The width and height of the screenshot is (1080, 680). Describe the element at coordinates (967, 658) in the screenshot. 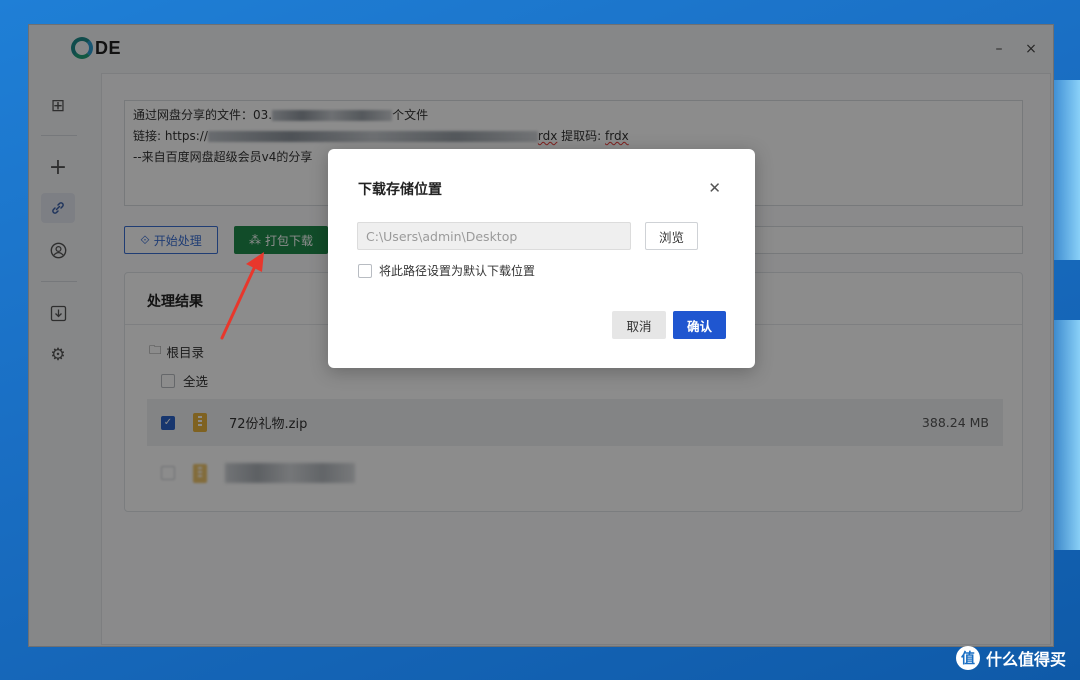

I see `watermark-badge: 值` at that location.